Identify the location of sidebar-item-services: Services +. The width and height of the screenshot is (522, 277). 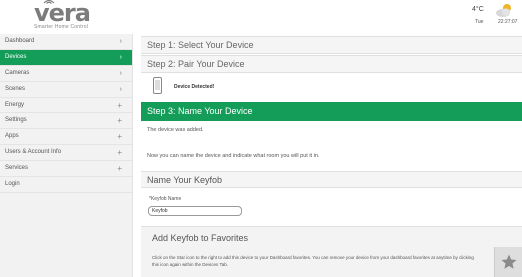
(66, 169).